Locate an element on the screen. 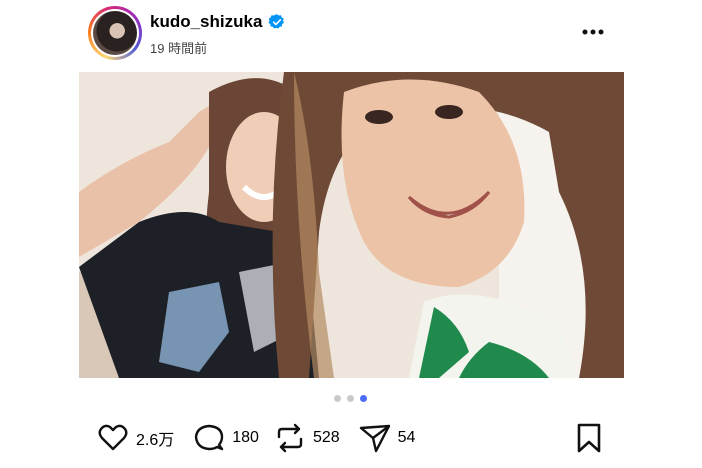 The width and height of the screenshot is (702, 468). avatar-image is located at coordinates (115, 33).